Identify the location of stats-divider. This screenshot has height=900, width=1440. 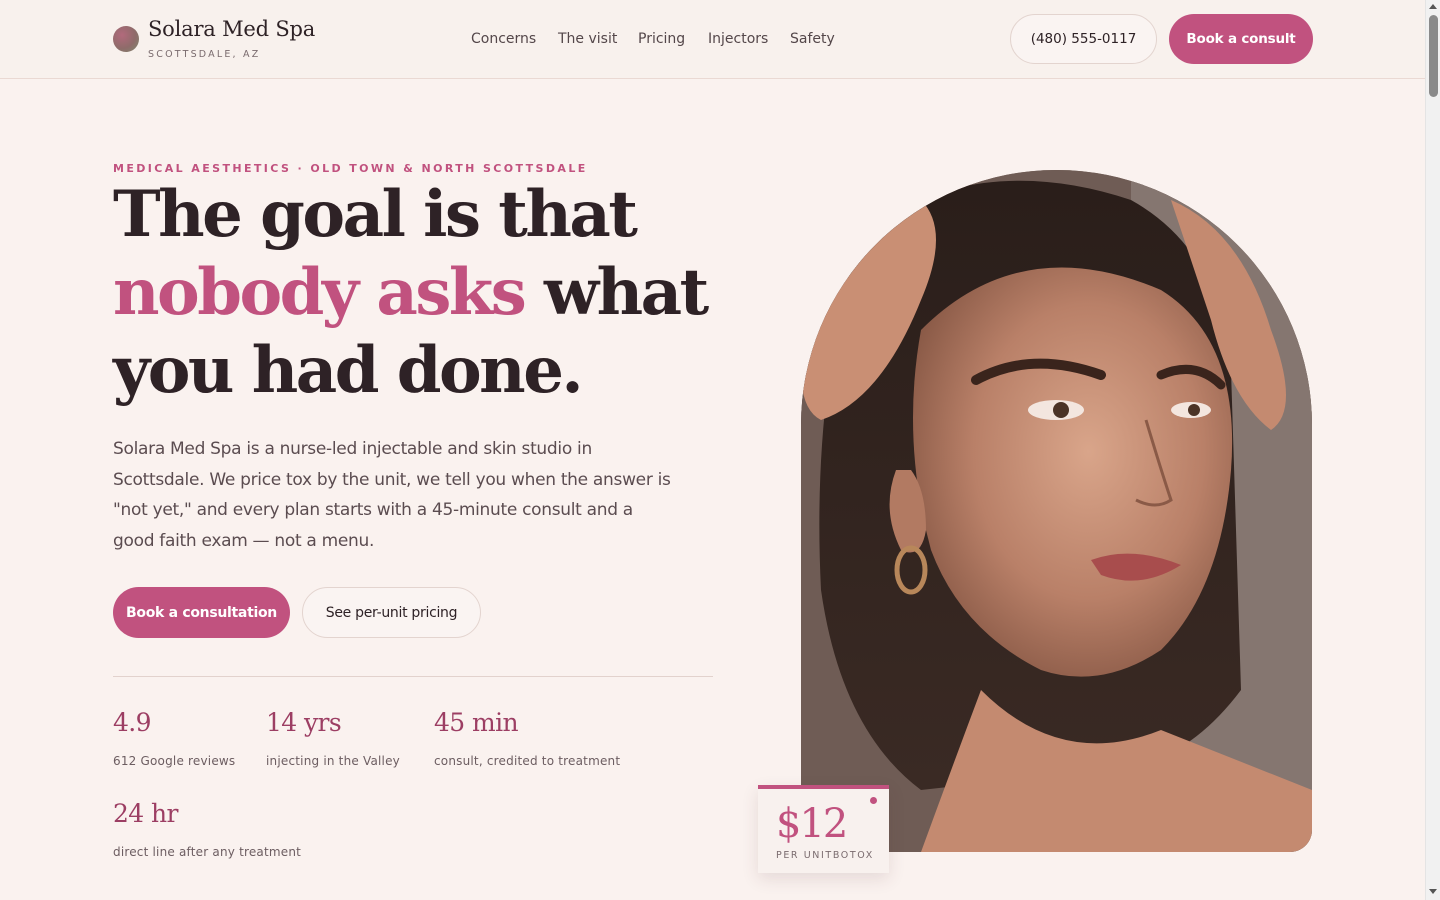
(413, 676).